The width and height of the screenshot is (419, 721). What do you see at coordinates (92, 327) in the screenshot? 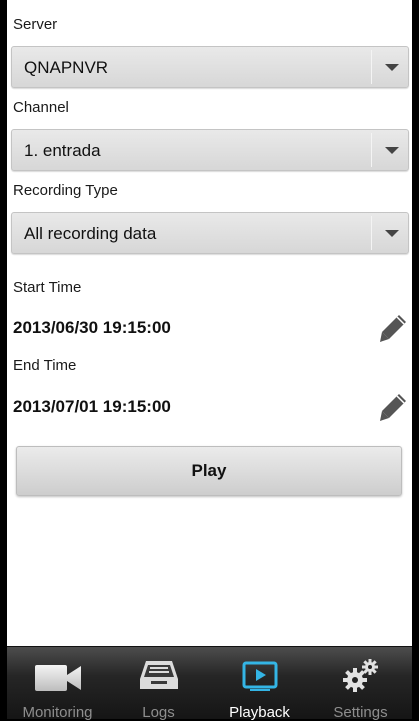
I see `start-time-value: 2013/06/30 19:15:00` at bounding box center [92, 327].